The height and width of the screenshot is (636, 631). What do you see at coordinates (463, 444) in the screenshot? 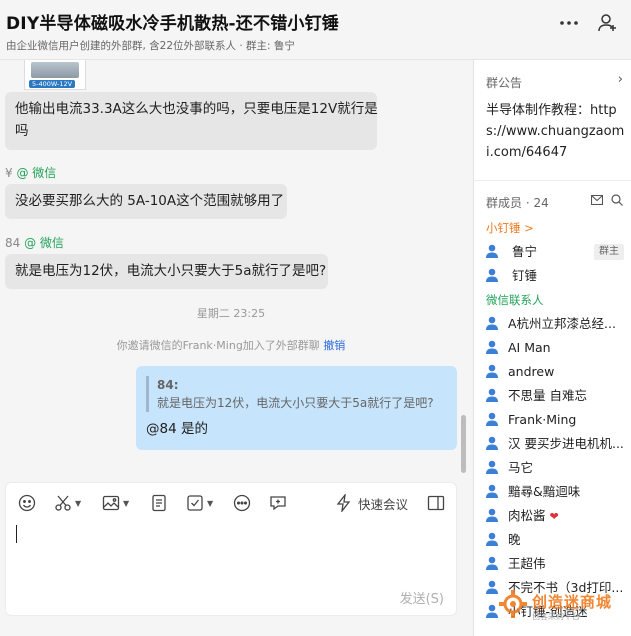
I see `chat-scrollbar` at bounding box center [463, 444].